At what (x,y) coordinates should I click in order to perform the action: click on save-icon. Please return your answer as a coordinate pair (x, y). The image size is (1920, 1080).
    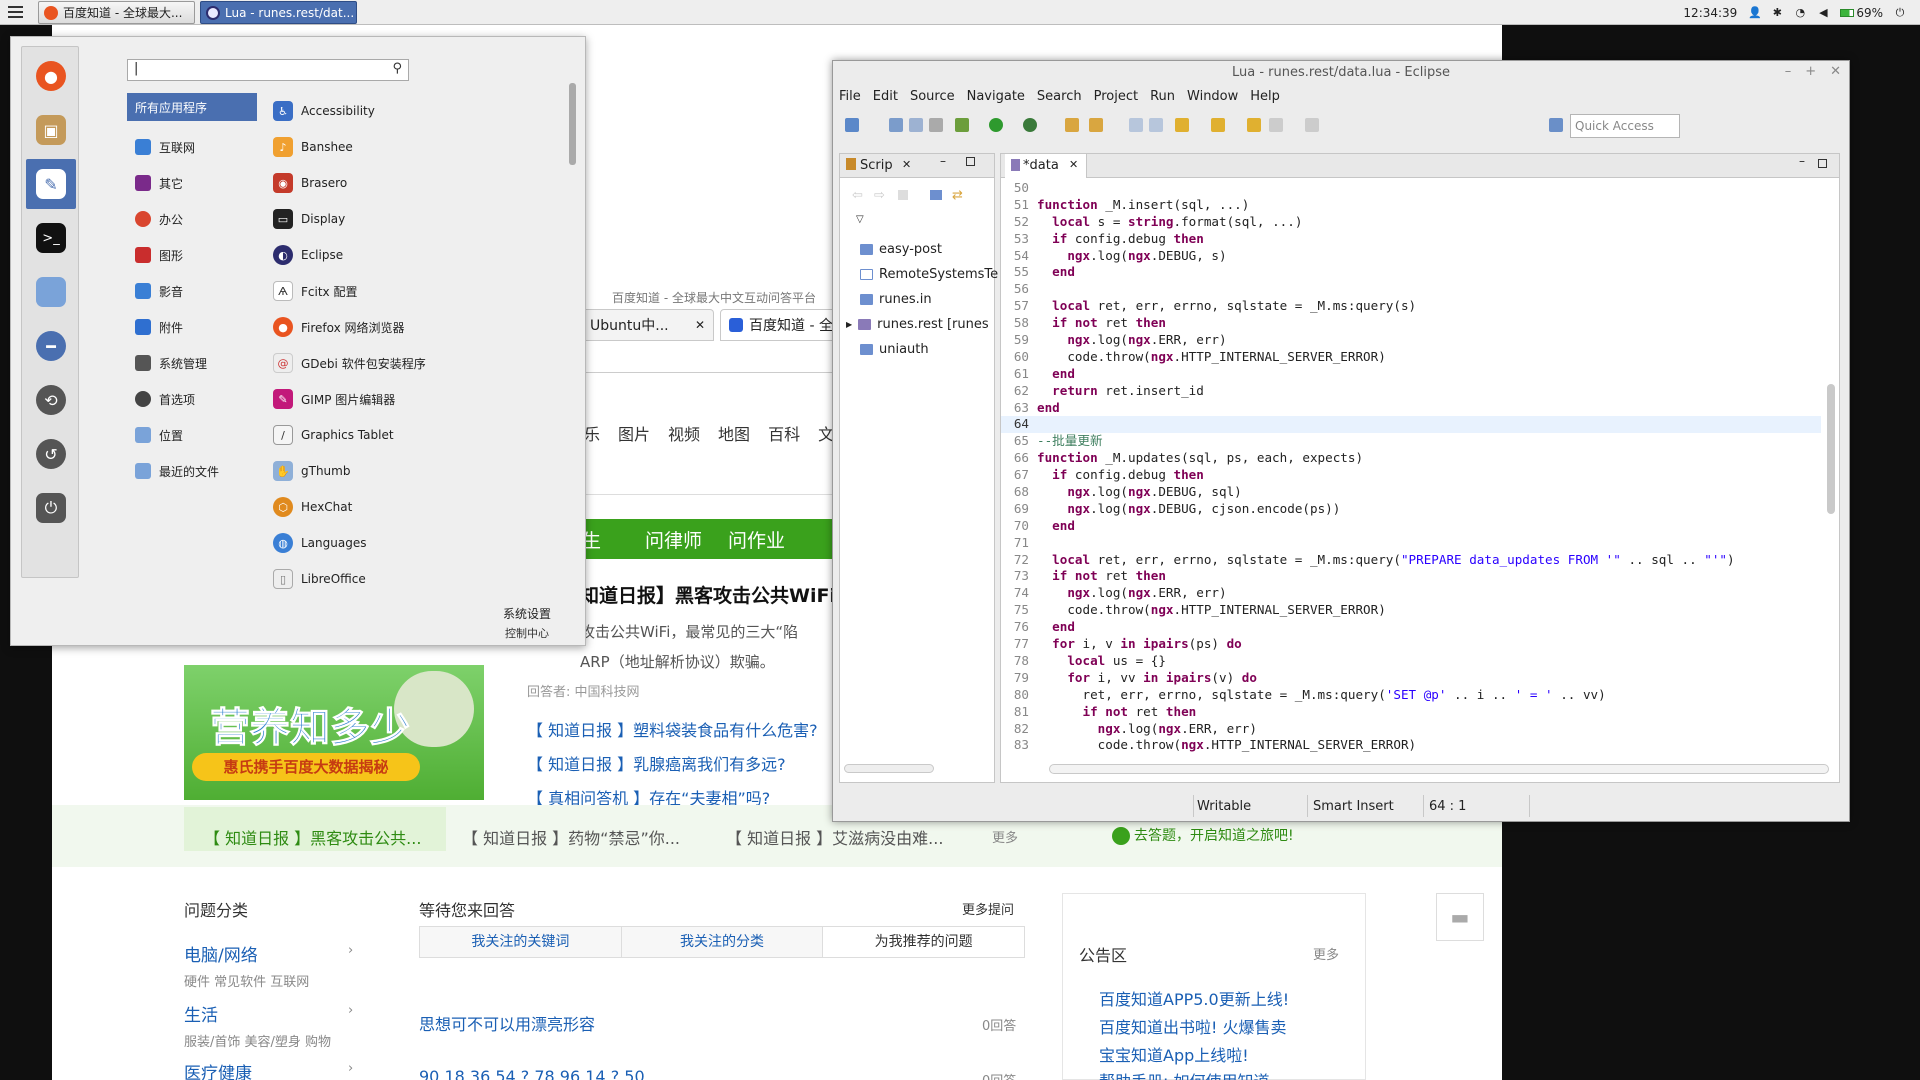
    Looking at the image, I should click on (896, 125).